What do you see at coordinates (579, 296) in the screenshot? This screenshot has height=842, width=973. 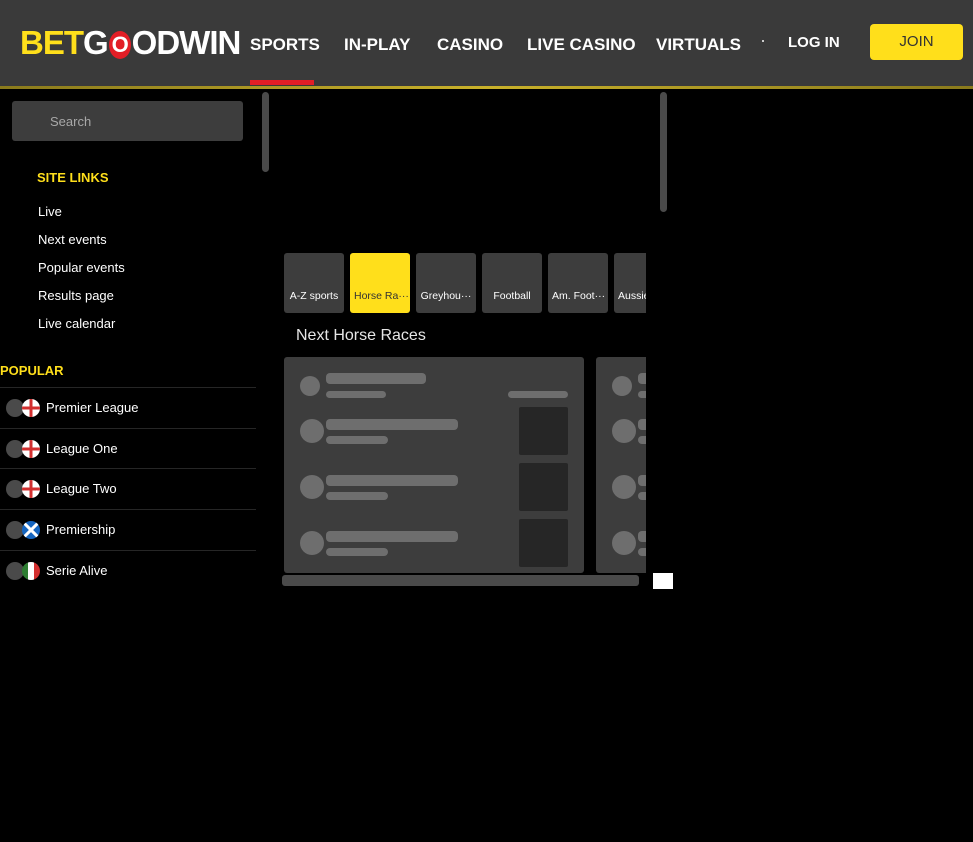 I see `tab-label: Am. Foot···` at bounding box center [579, 296].